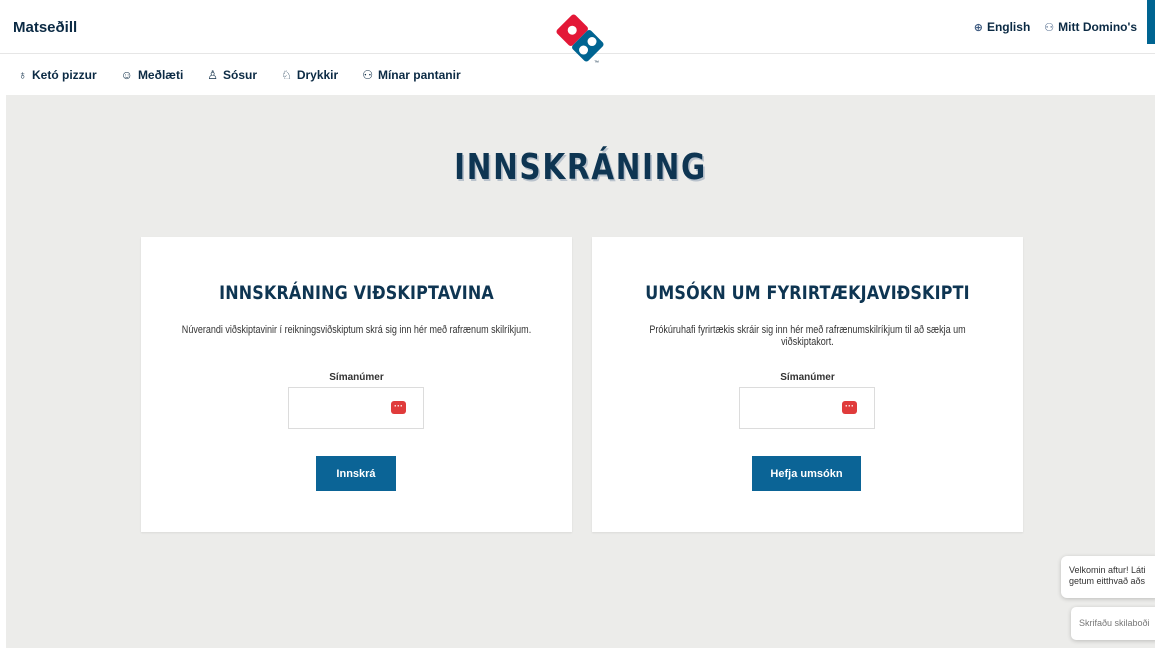 The height and width of the screenshot is (648, 1155). What do you see at coordinates (22, 75) in the screenshot?
I see `keto-icon: ♁` at bounding box center [22, 75].